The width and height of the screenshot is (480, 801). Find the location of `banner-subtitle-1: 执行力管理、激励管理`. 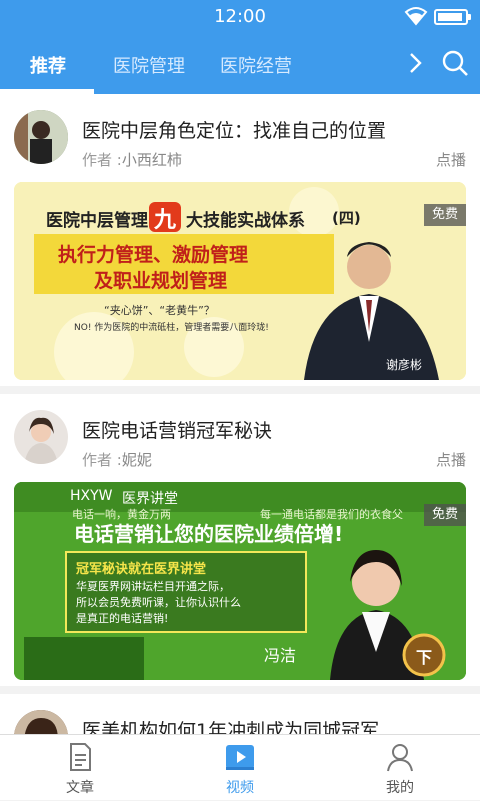

banner-subtitle-1: 执行力管理、激励管理 is located at coordinates (153, 255).